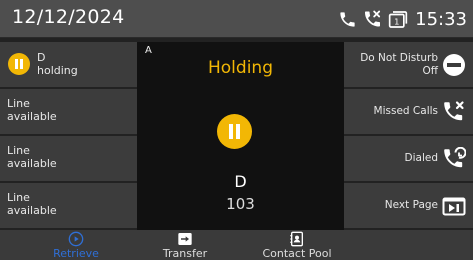 Image resolution: width=473 pixels, height=260 pixels. Describe the element at coordinates (68, 158) in the screenshot. I see `line-key-3: Line available` at that location.